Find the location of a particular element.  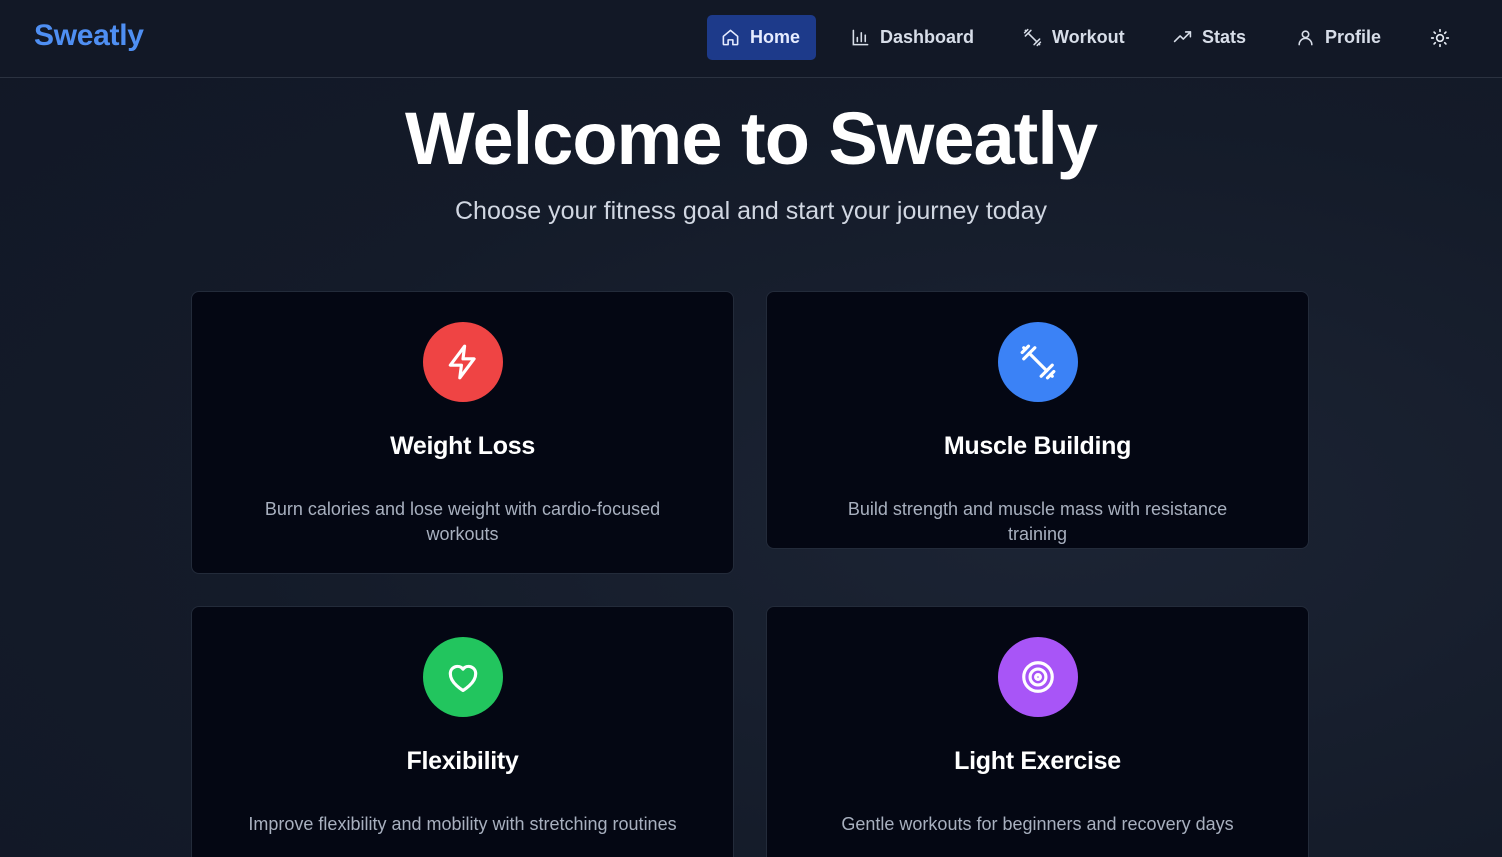

theme-toggle-button is located at coordinates (1440, 38).